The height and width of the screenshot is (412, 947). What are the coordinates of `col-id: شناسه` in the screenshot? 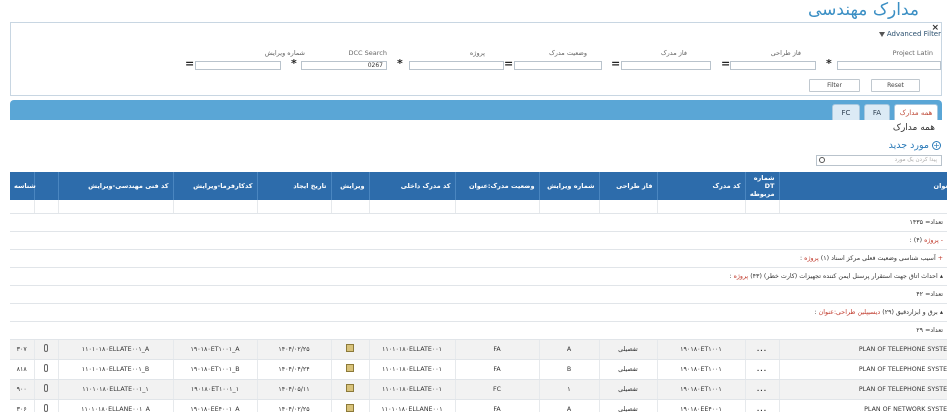 It's located at (23, 186).